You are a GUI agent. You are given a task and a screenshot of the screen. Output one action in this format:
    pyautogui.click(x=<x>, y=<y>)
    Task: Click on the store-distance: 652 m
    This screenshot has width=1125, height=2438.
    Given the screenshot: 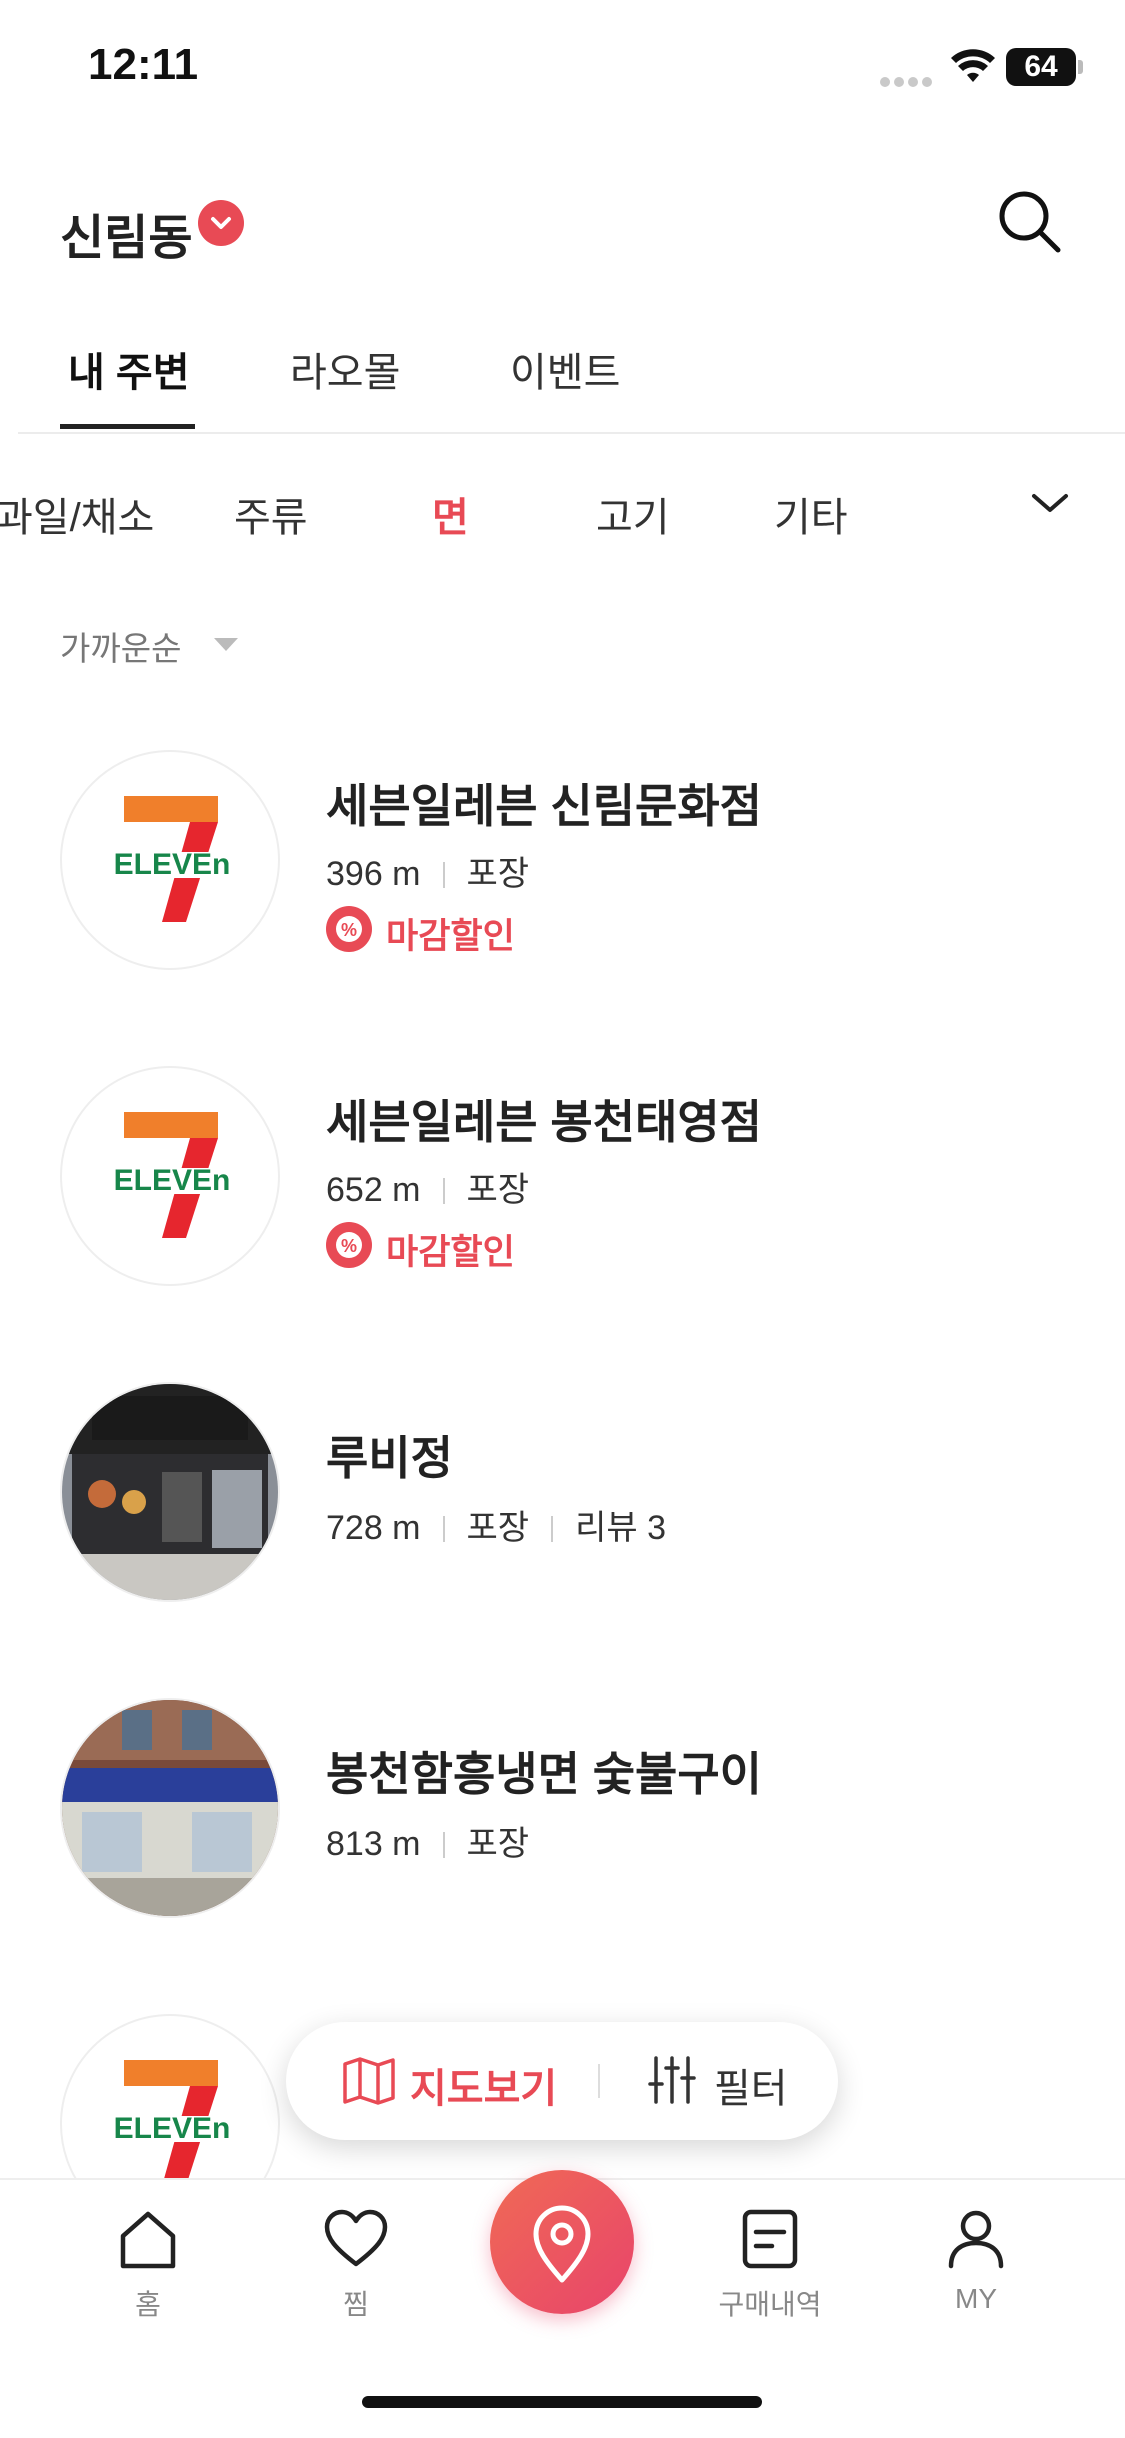 What is the action you would take?
    pyautogui.click(x=373, y=1190)
    